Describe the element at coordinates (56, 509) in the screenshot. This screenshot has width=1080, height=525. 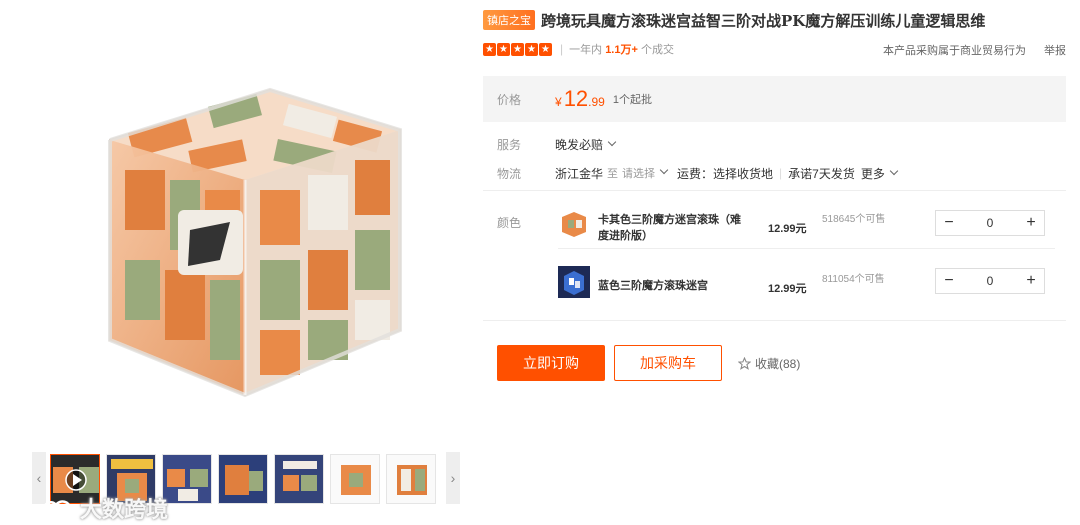
I see `watermark-logo-icon` at that location.